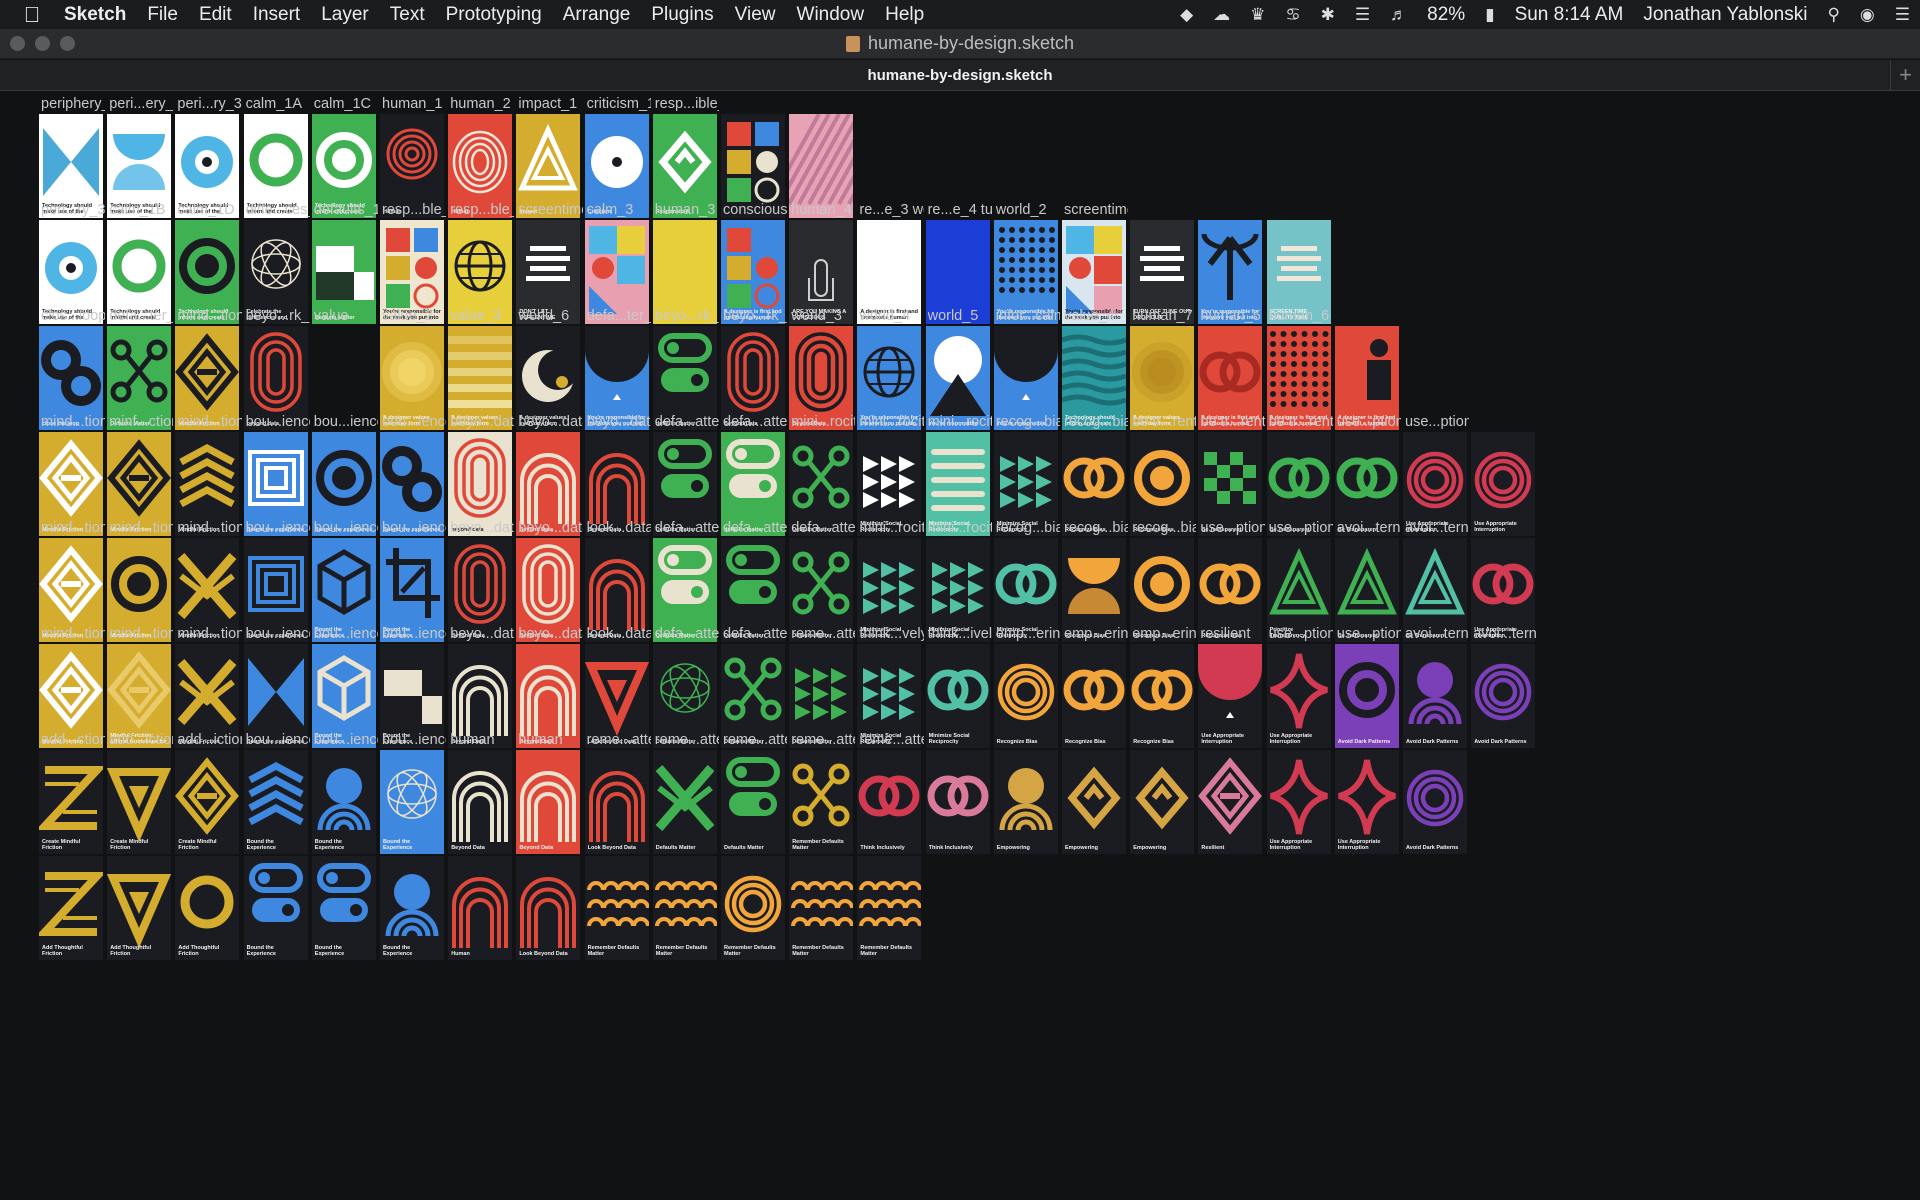  I want to click on menu-edit: Edit, so click(219, 15).